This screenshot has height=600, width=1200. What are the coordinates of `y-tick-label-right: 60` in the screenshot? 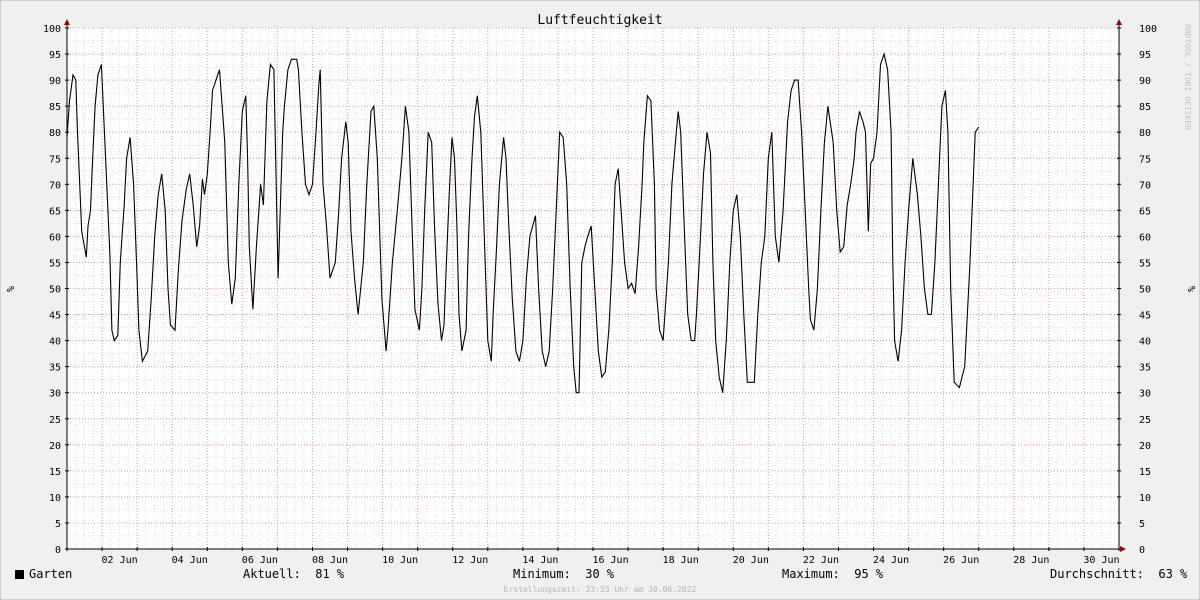 It's located at (1145, 237).